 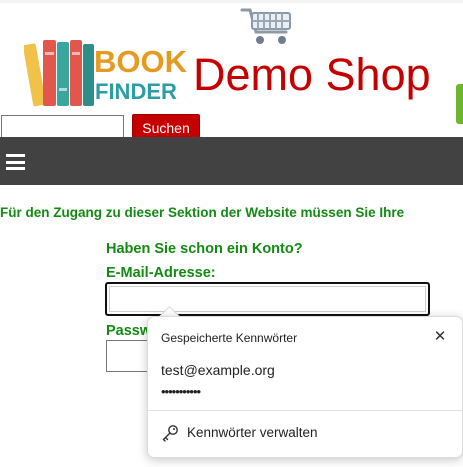 I want to click on shop-title: Demo Shop, so click(x=312, y=74).